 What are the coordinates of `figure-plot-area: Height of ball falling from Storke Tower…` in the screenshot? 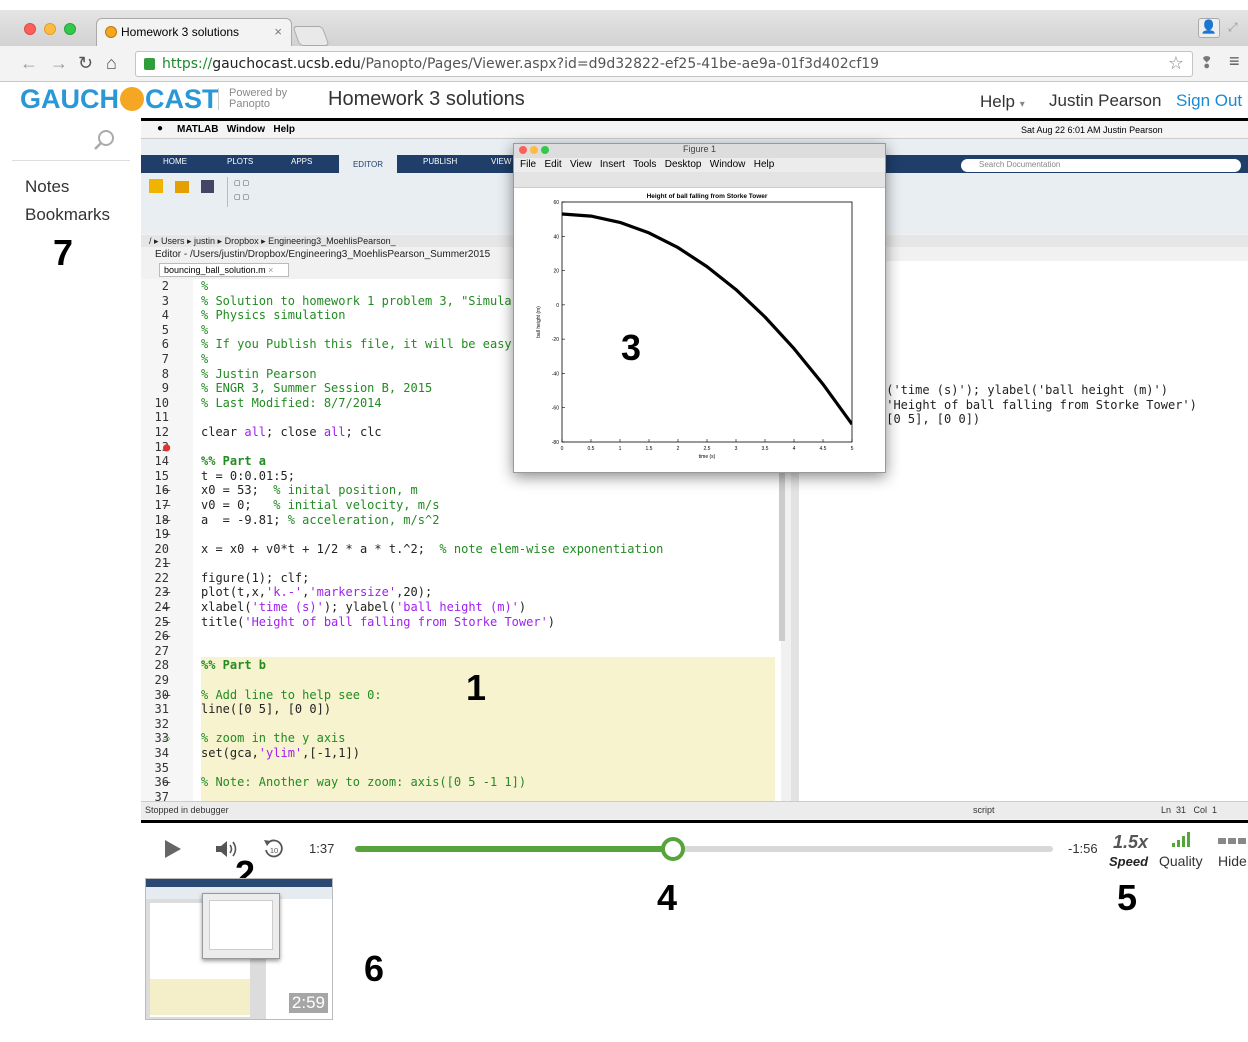 It's located at (699, 330).